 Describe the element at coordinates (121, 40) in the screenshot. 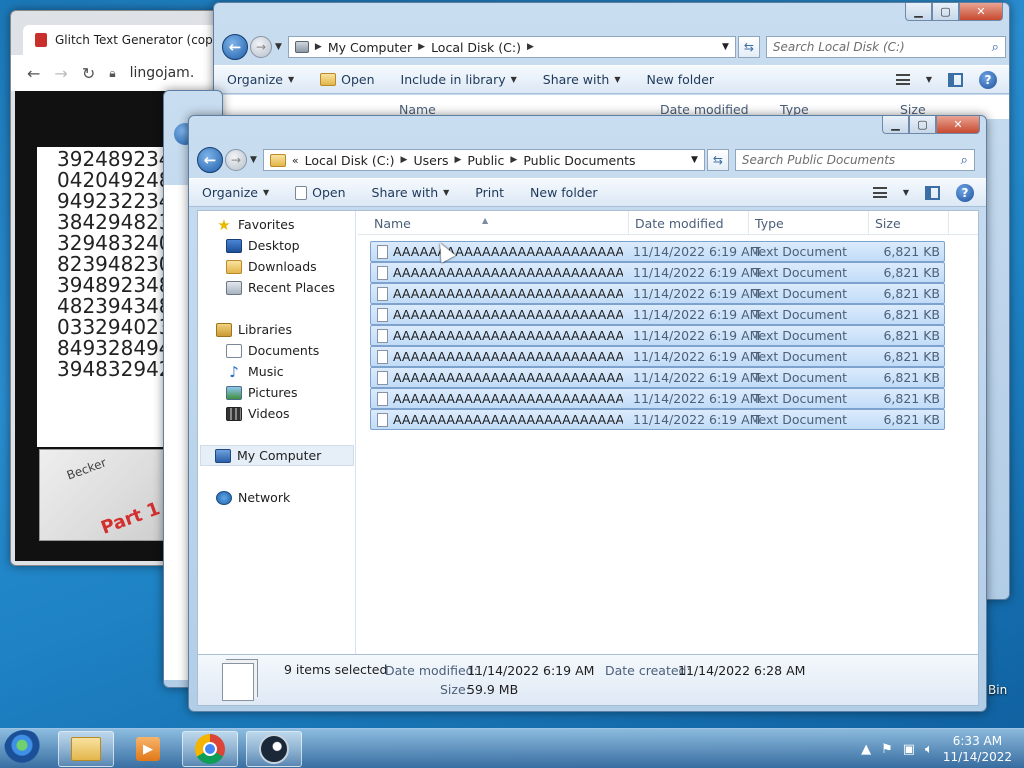

I see `browser-tab: Glitch Text Generator (copy an` at that location.